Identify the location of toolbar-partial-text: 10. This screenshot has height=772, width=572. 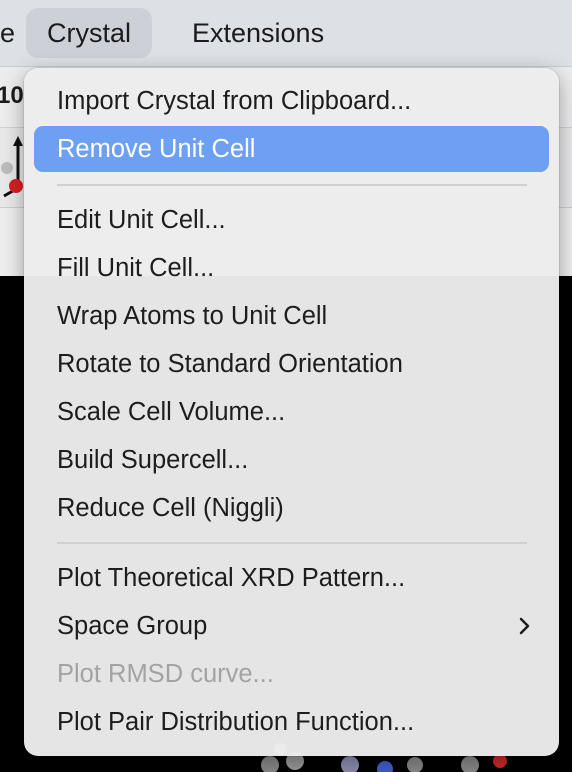
(12, 95).